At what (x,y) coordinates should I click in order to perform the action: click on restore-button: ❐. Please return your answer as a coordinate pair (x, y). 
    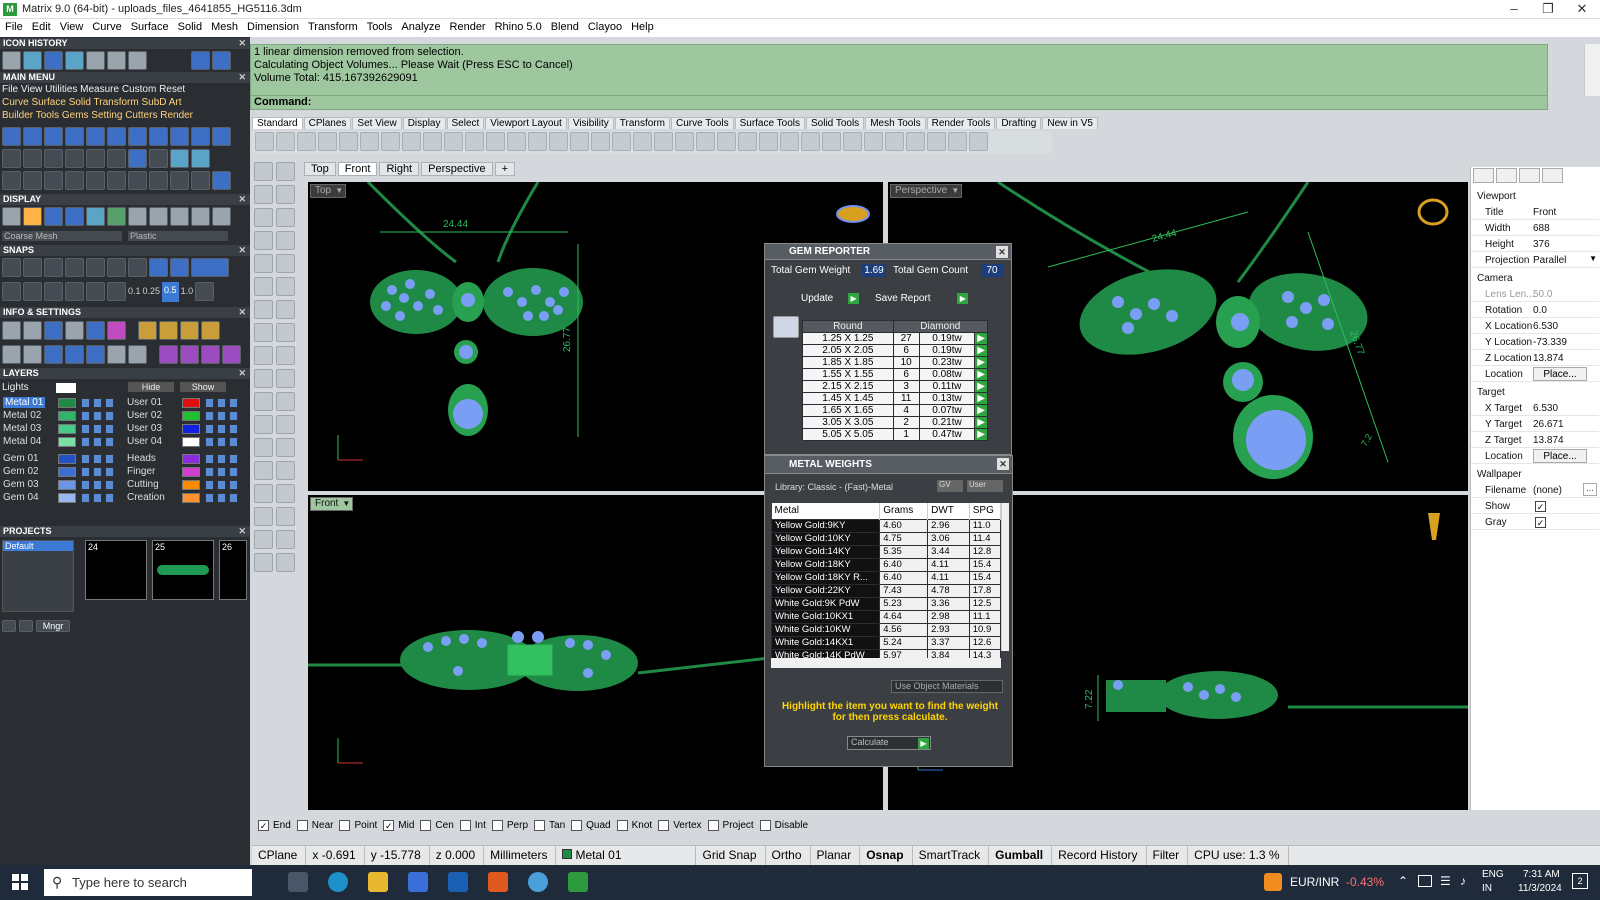
    Looking at the image, I should click on (1548, 9).